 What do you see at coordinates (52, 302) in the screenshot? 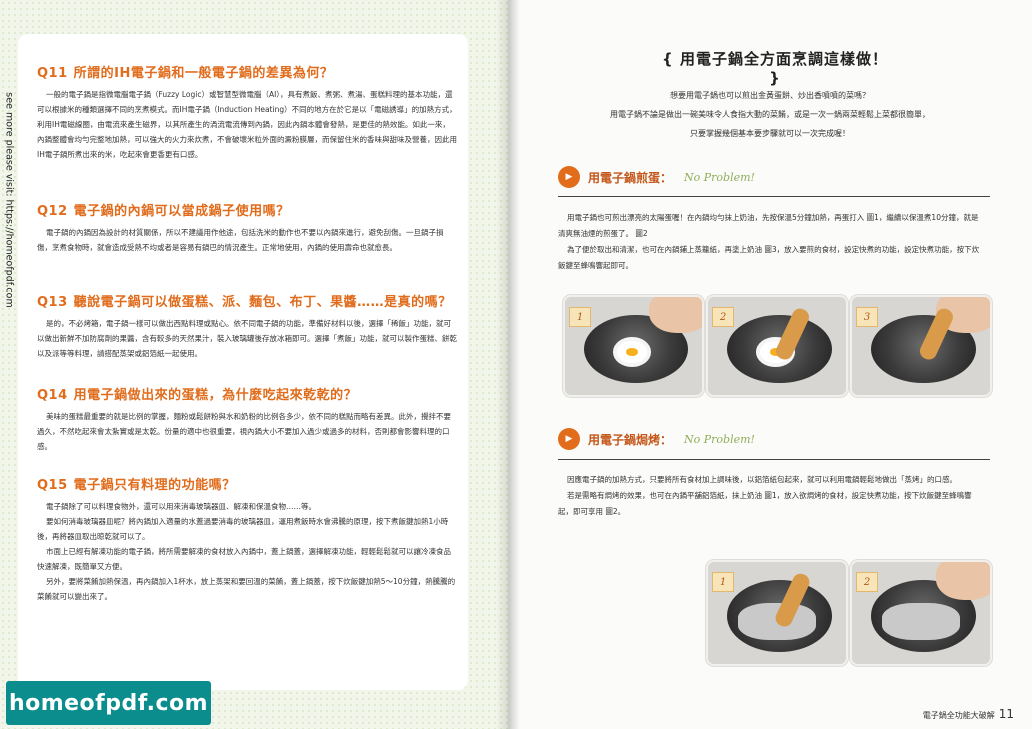
I see `question-number: Q13` at bounding box center [52, 302].